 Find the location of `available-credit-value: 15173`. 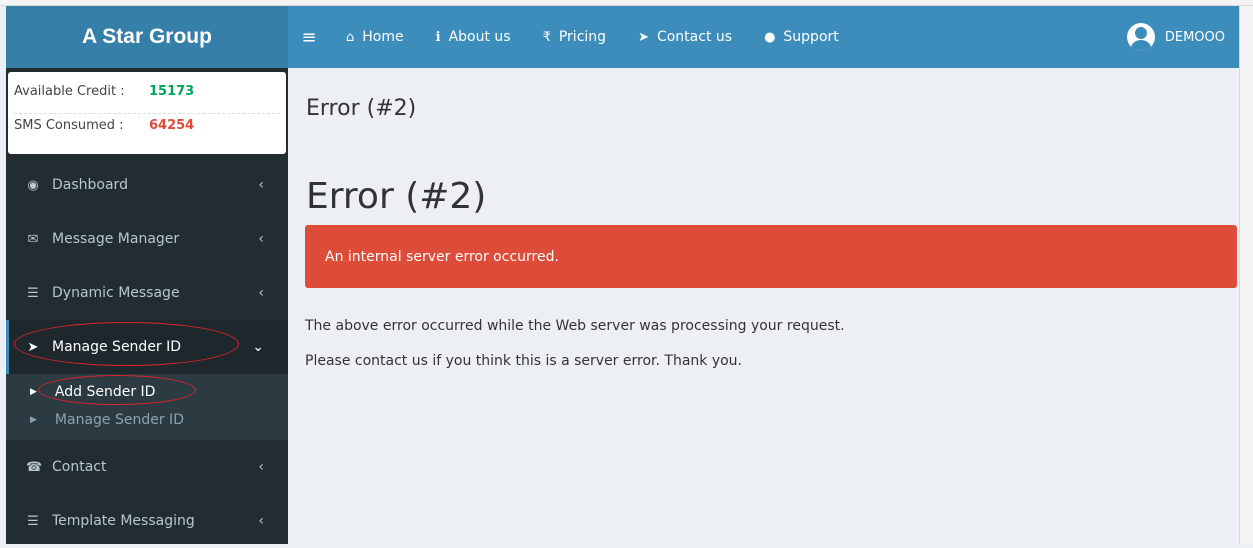

available-credit-value: 15173 is located at coordinates (172, 91).